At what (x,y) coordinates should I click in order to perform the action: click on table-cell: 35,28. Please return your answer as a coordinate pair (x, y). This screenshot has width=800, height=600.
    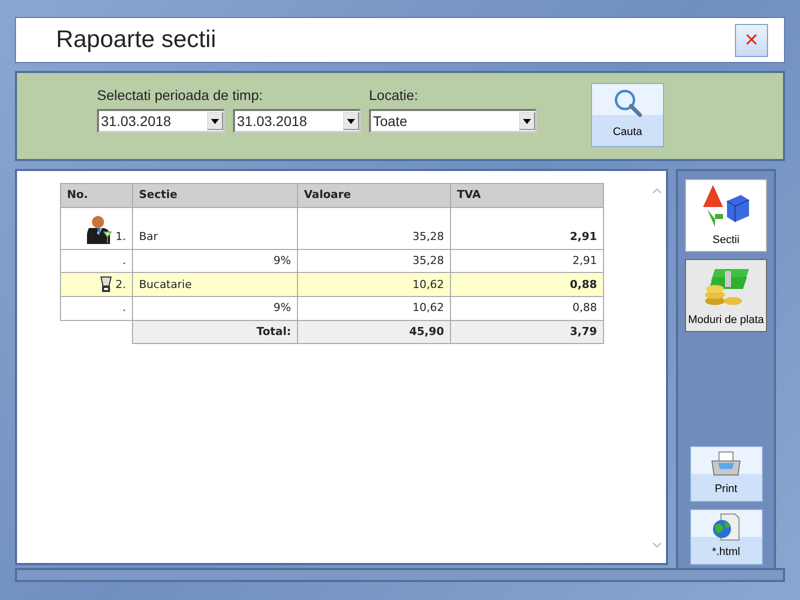
    Looking at the image, I should click on (374, 228).